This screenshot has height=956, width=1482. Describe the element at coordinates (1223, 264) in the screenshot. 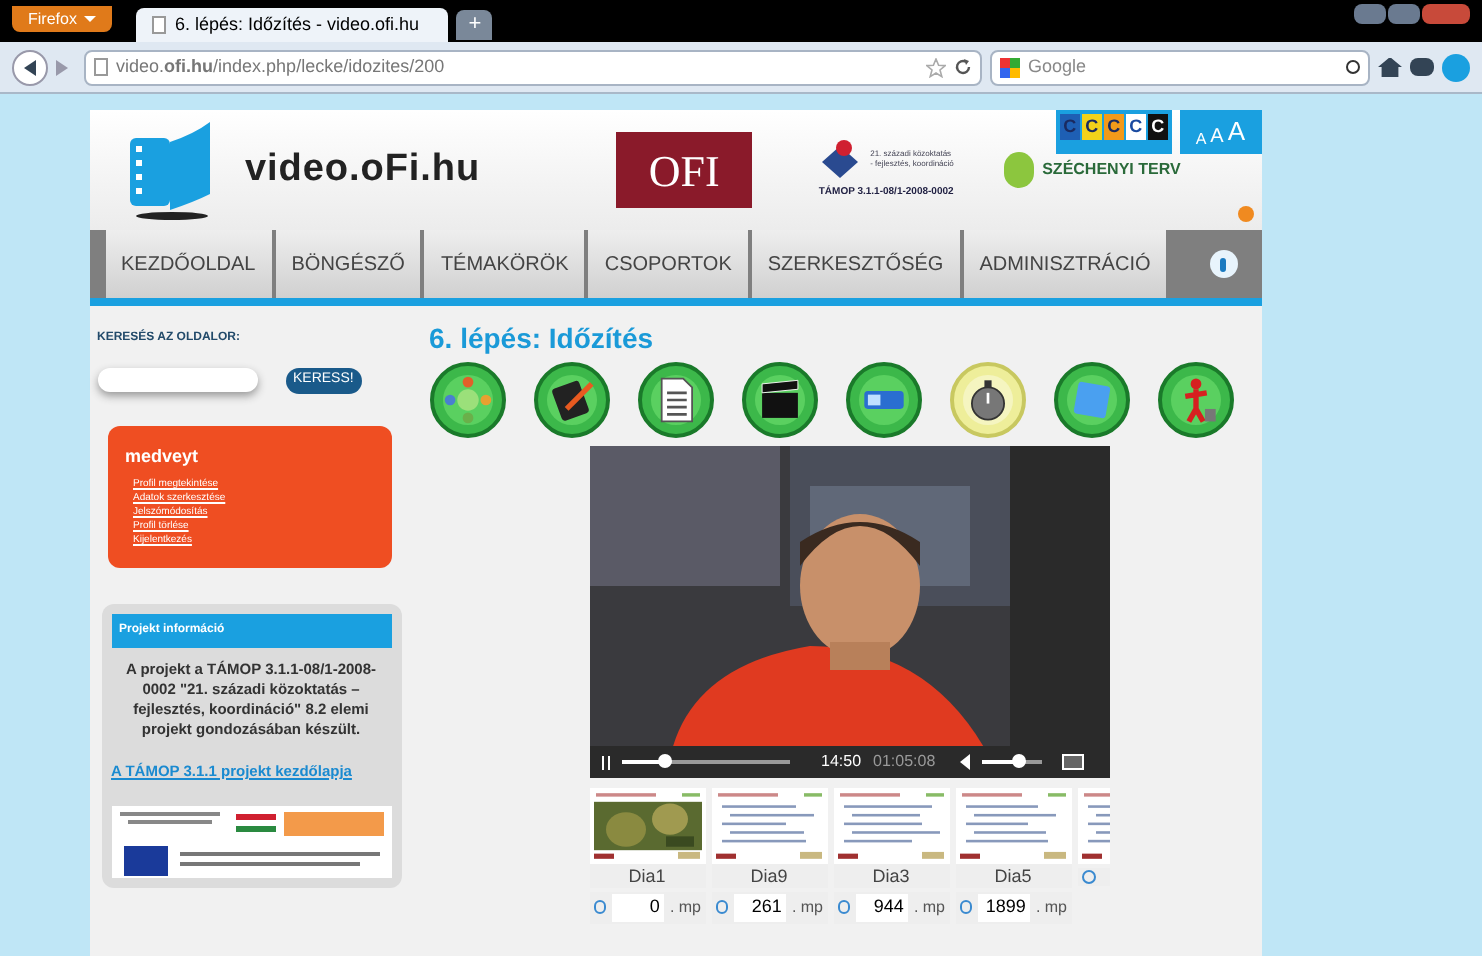

I see `help-icon` at that location.